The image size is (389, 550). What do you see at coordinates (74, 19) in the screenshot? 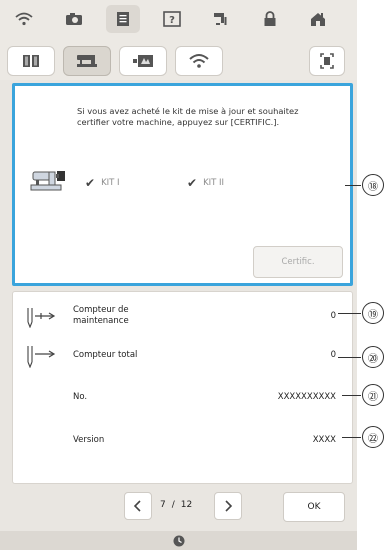
I see `camera-icon` at bounding box center [74, 19].